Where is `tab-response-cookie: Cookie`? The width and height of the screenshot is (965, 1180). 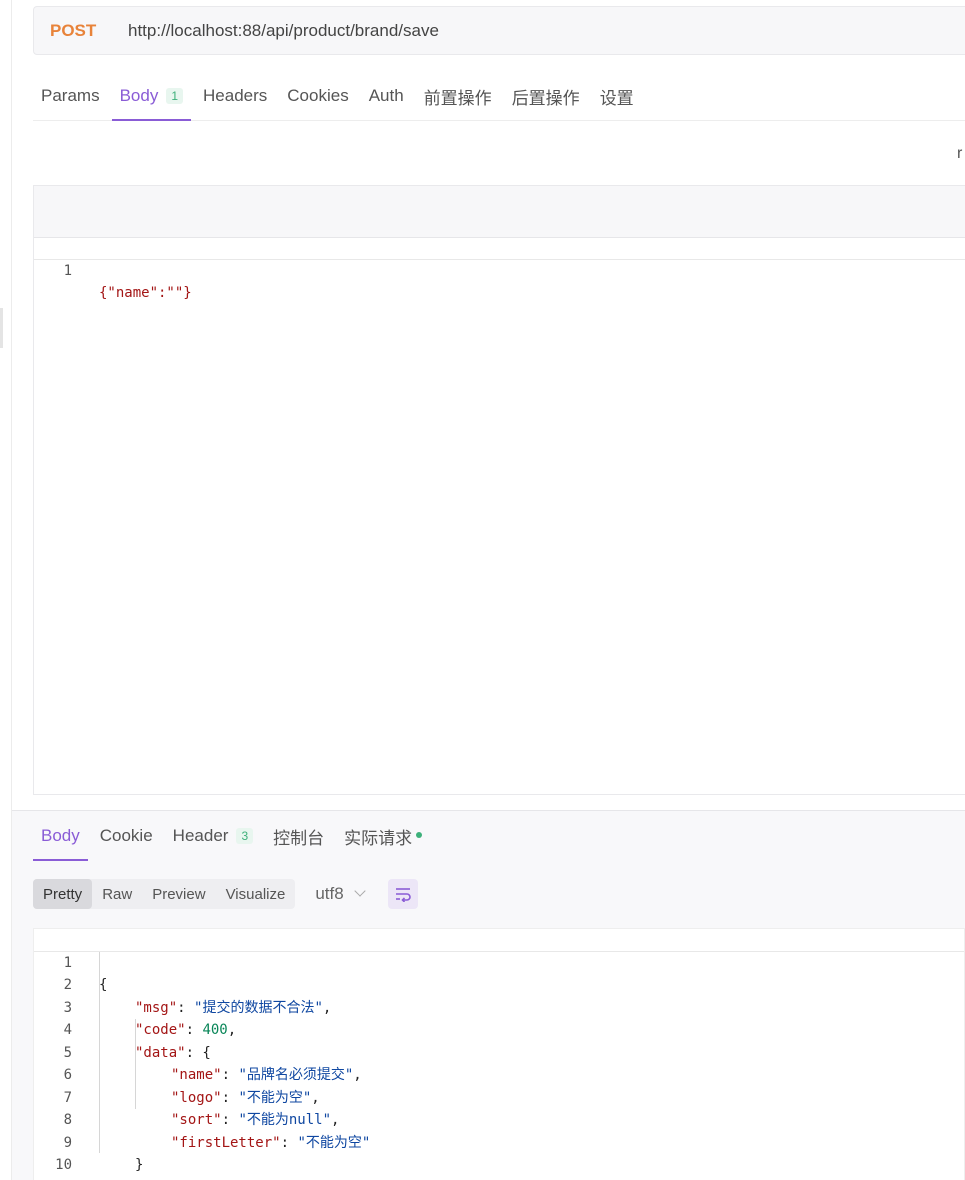
tab-response-cookie: Cookie is located at coordinates (126, 836).